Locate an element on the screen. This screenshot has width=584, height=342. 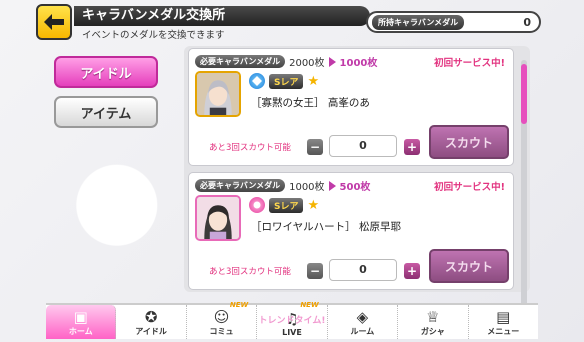
header: キャラバンメダル交換所 イベントのメダルを交換できます is located at coordinates (203, 24).